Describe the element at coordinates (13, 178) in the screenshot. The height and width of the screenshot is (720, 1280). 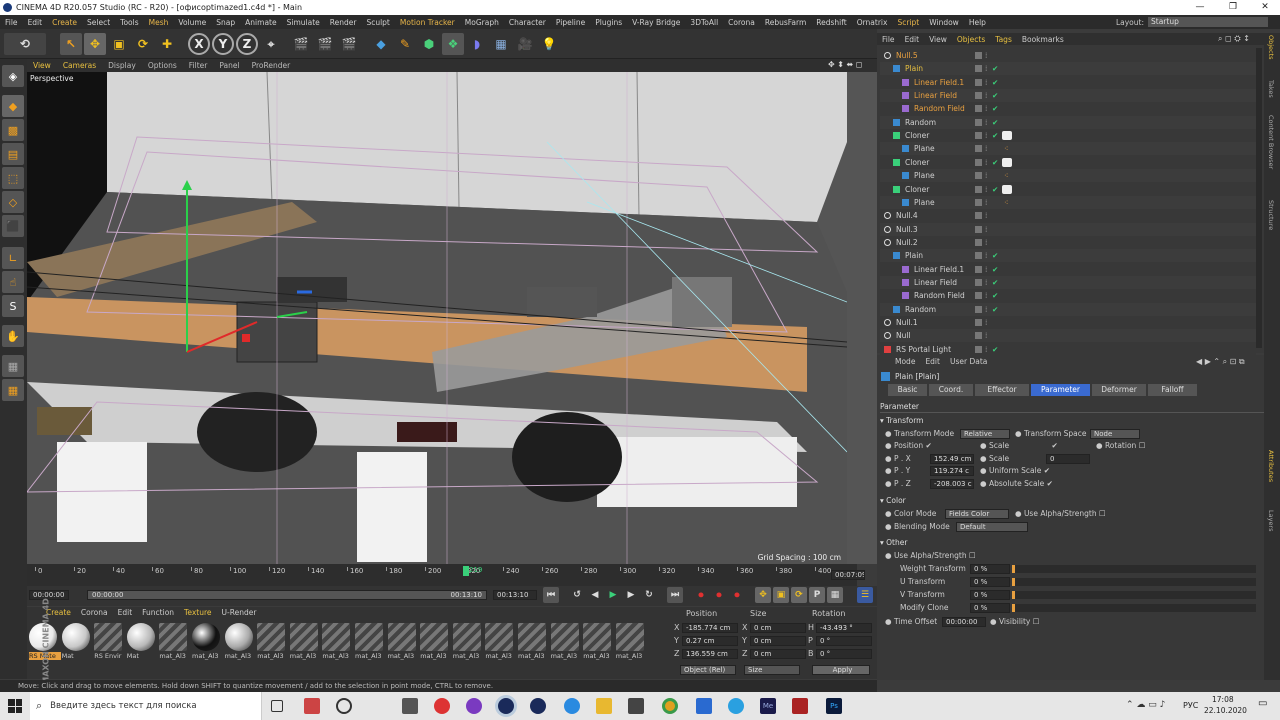
I see `points-mode-icon: ⬚` at that location.